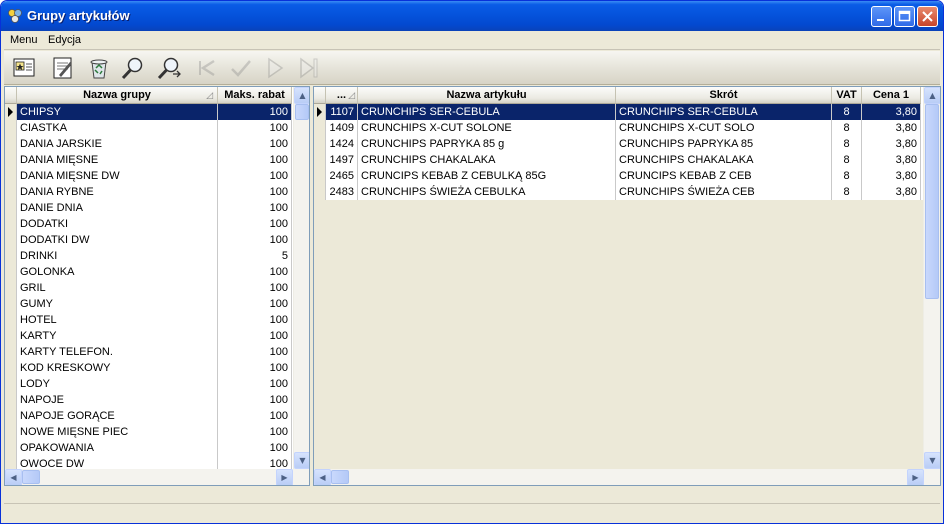  What do you see at coordinates (133, 68) in the screenshot?
I see `toolbar-search-button` at bounding box center [133, 68].